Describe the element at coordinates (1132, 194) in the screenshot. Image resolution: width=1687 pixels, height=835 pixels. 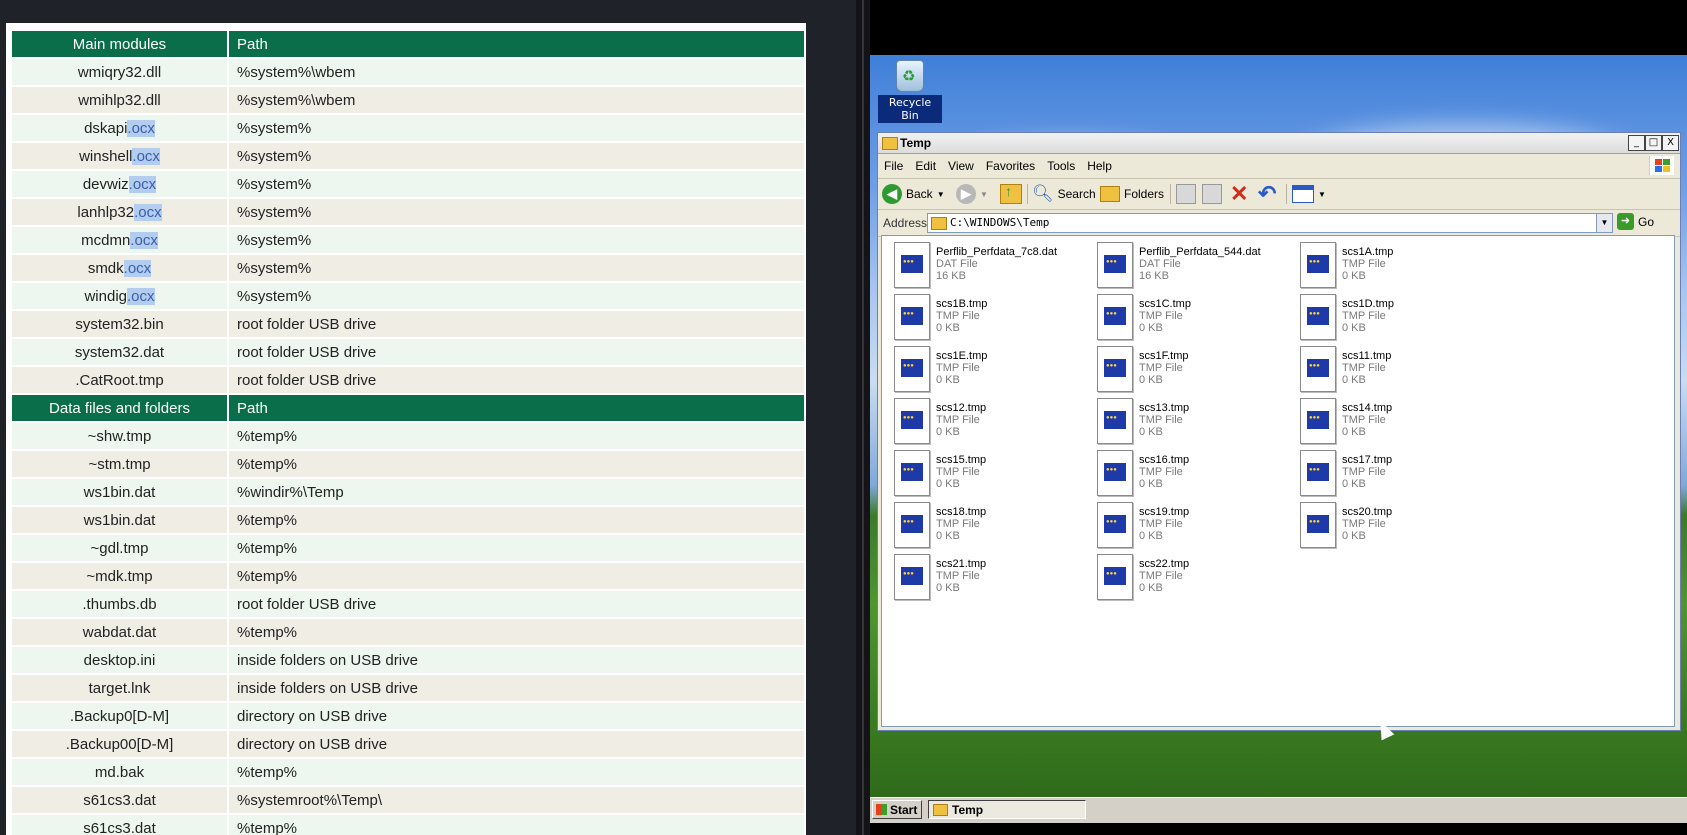
I see `folders-button: Folders` at that location.